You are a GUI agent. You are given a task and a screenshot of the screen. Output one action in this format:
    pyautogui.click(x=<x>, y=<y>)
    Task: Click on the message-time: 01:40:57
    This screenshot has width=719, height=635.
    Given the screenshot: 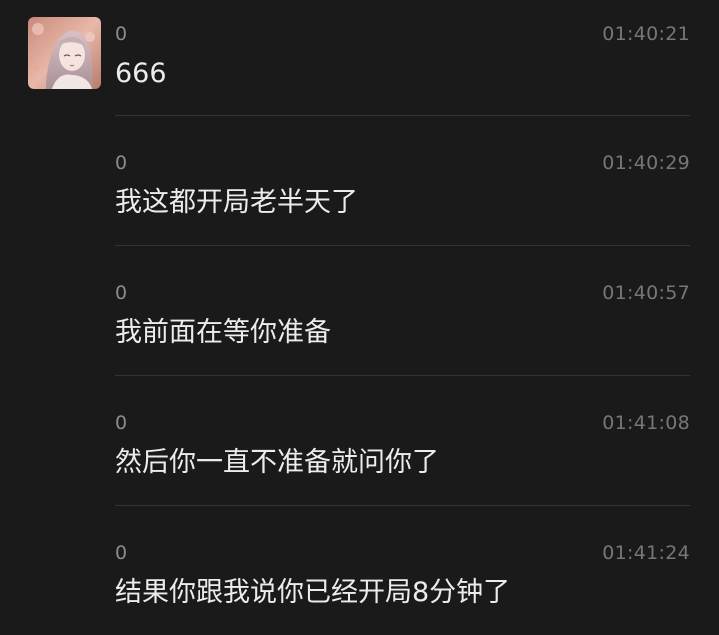 What is the action you would take?
    pyautogui.click(x=646, y=293)
    